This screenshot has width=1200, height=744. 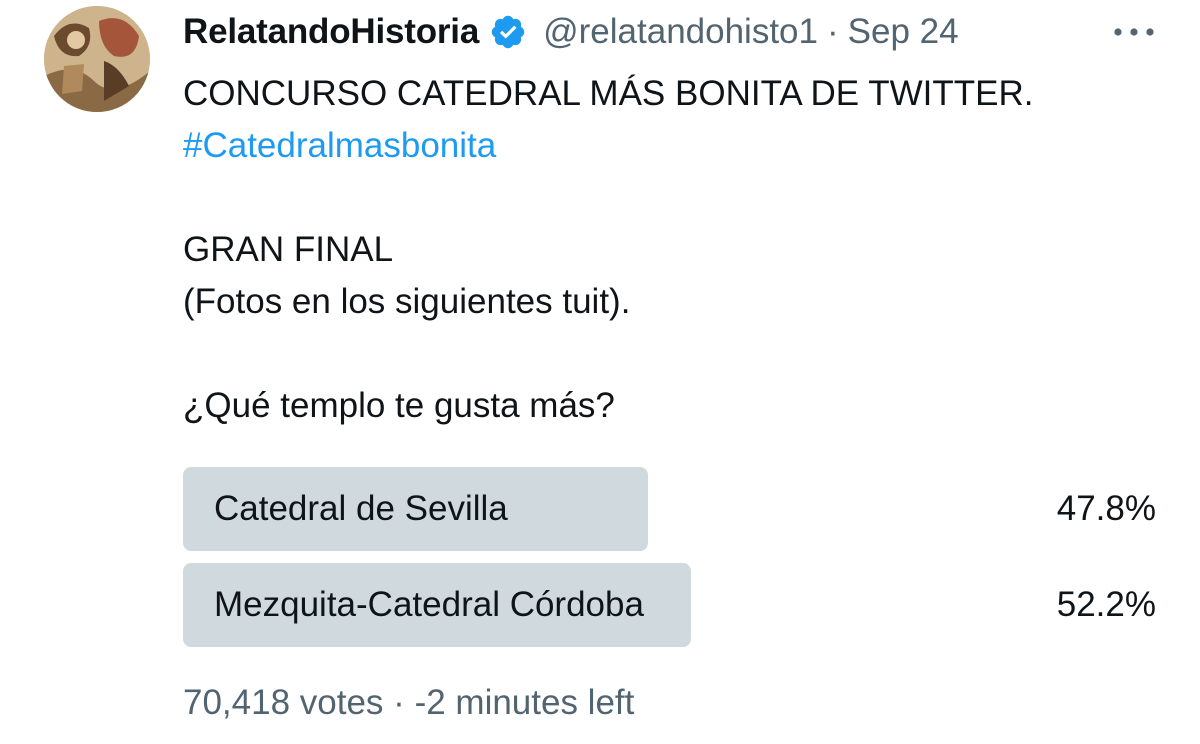 I want to click on poll-option-percent: 52.2%, so click(x=1106, y=604).